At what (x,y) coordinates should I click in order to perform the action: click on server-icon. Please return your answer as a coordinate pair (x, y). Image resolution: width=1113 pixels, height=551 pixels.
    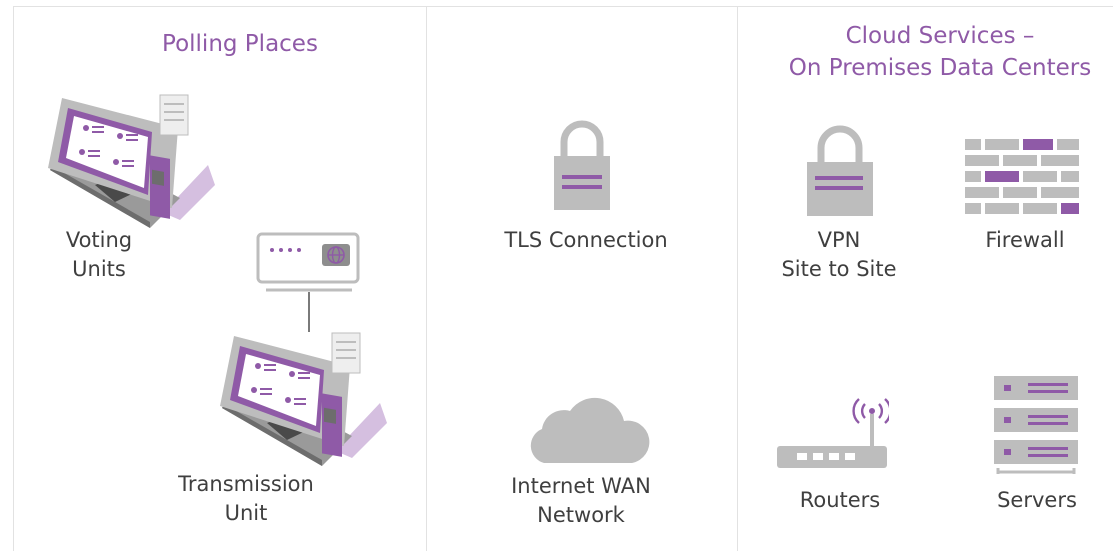
    Looking at the image, I should click on (1036, 425).